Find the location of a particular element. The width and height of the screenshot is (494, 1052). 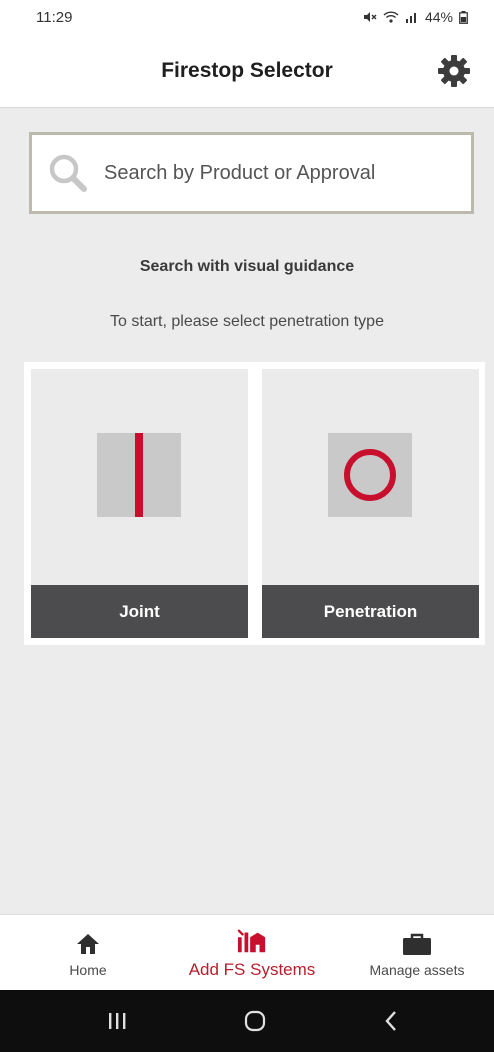

nav-label-add-fs-systems: Add FS Systems is located at coordinates (252, 969).